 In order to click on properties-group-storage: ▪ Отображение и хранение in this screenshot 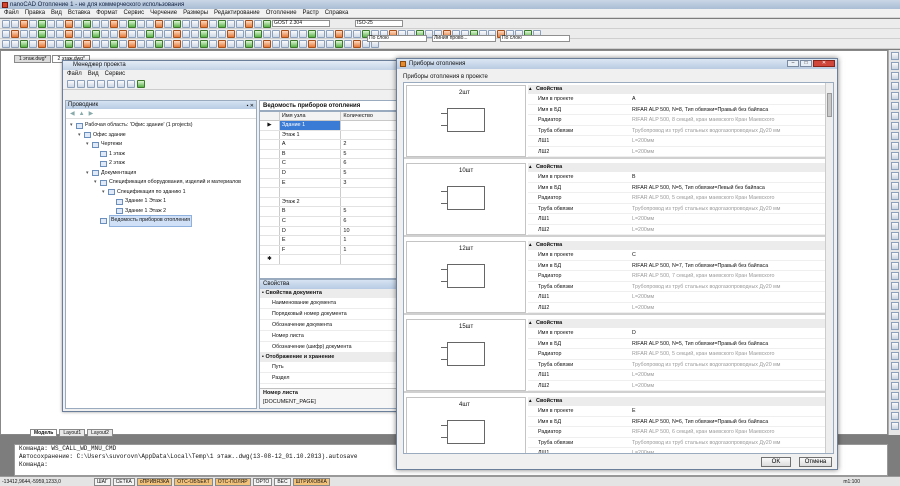, I will do `click(329, 357)`.